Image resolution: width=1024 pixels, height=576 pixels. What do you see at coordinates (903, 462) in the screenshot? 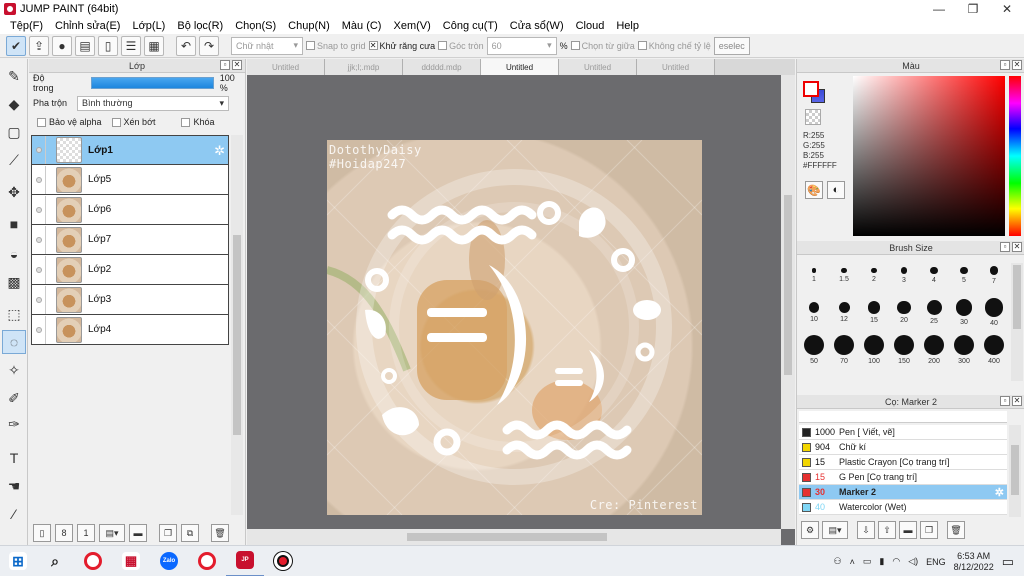
I see `brush-list-item: 15 Plastic Crayon [Cọ trang trí]` at bounding box center [903, 462].